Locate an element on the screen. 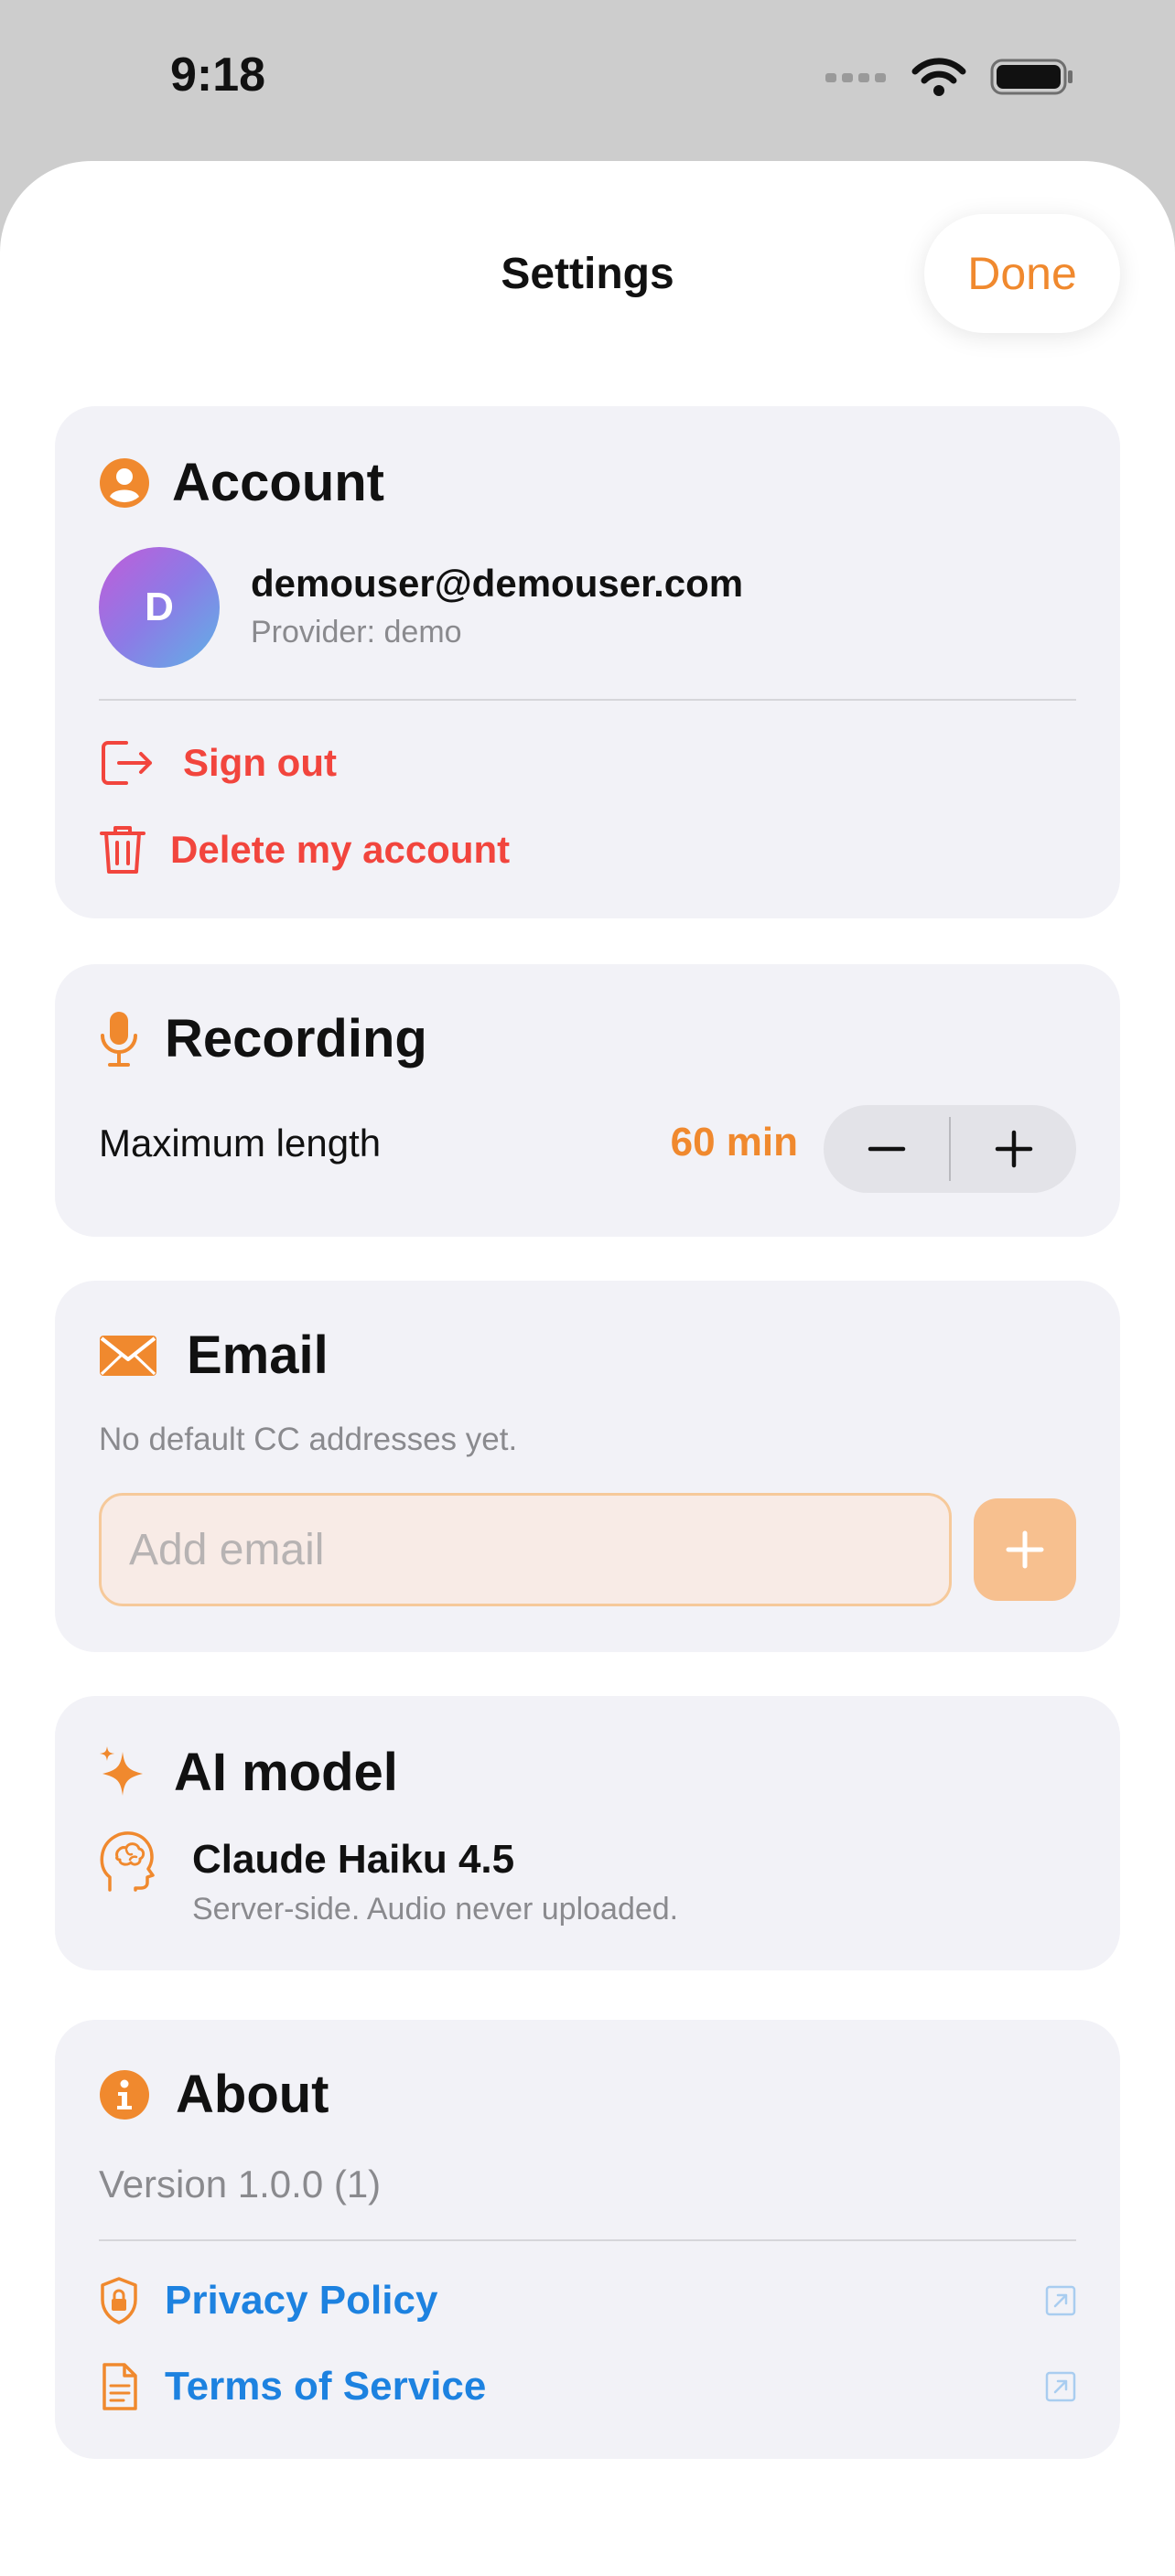 The width and height of the screenshot is (1175, 2576). privacy-policy-link: Privacy Policy is located at coordinates (587, 2301).